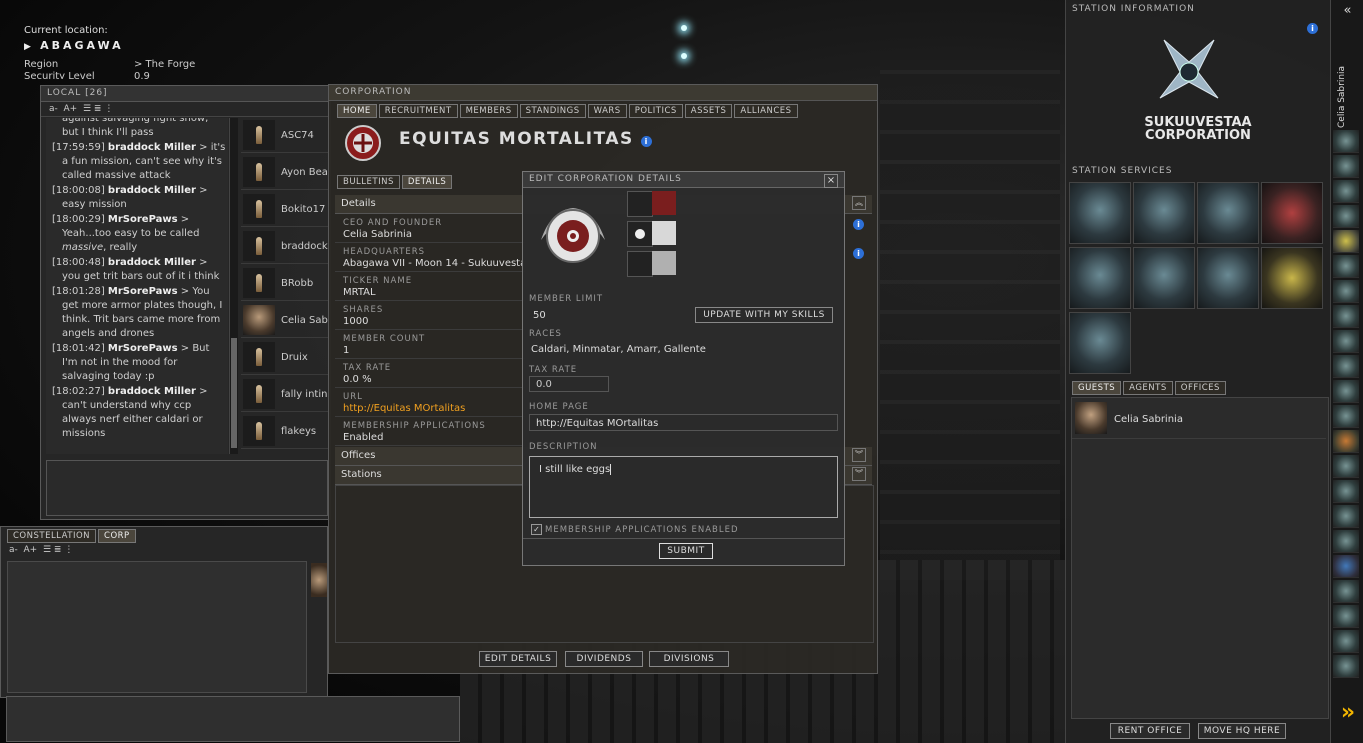 Image resolution: width=1363 pixels, height=743 pixels. Describe the element at coordinates (831, 181) in the screenshot. I see `close-icon: ×` at that location.